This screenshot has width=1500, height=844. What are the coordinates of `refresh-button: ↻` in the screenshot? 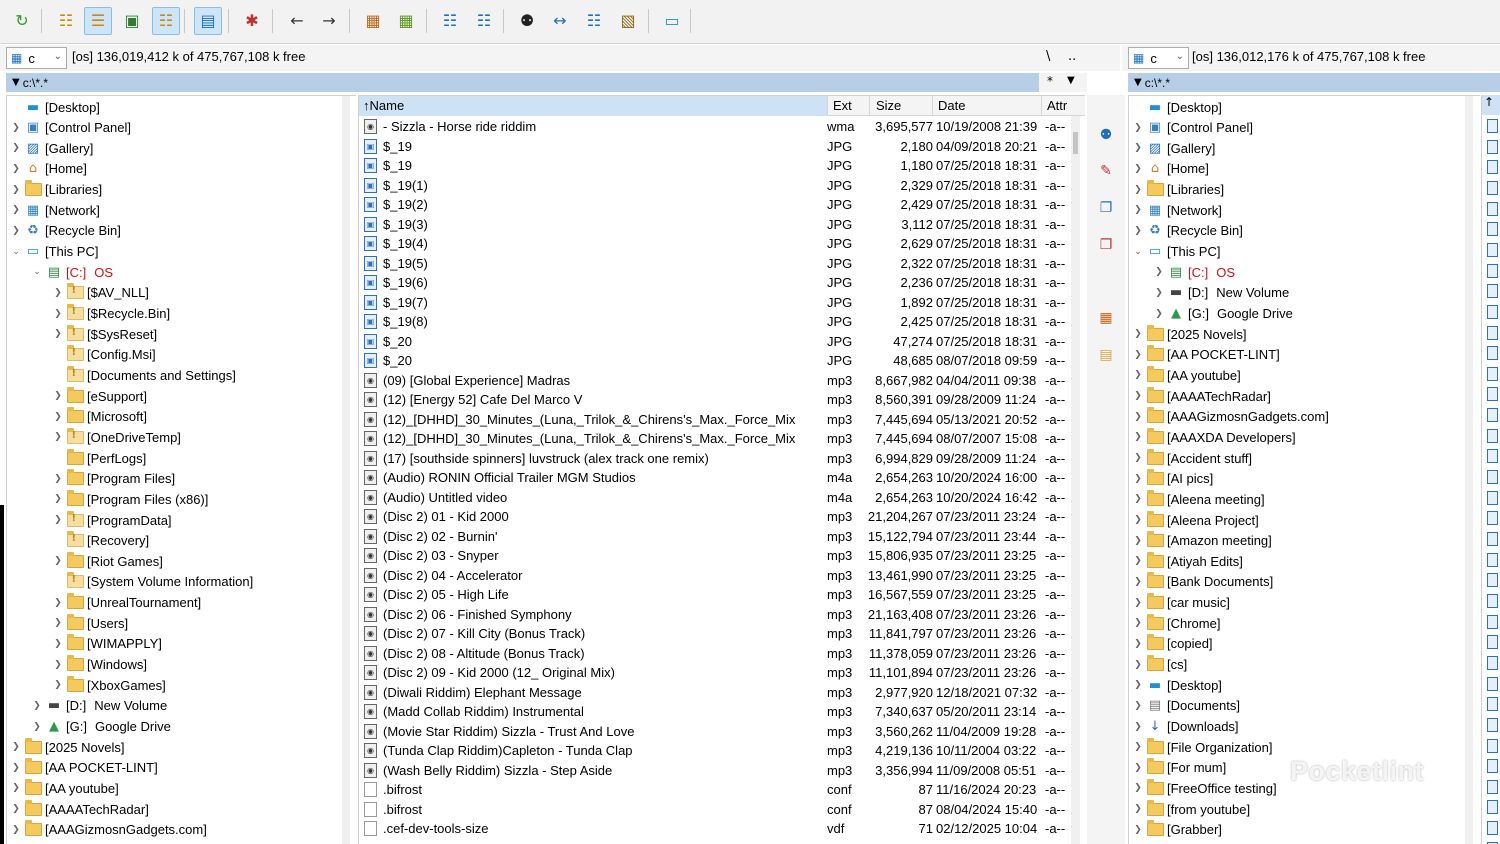 It's located at (22, 21).